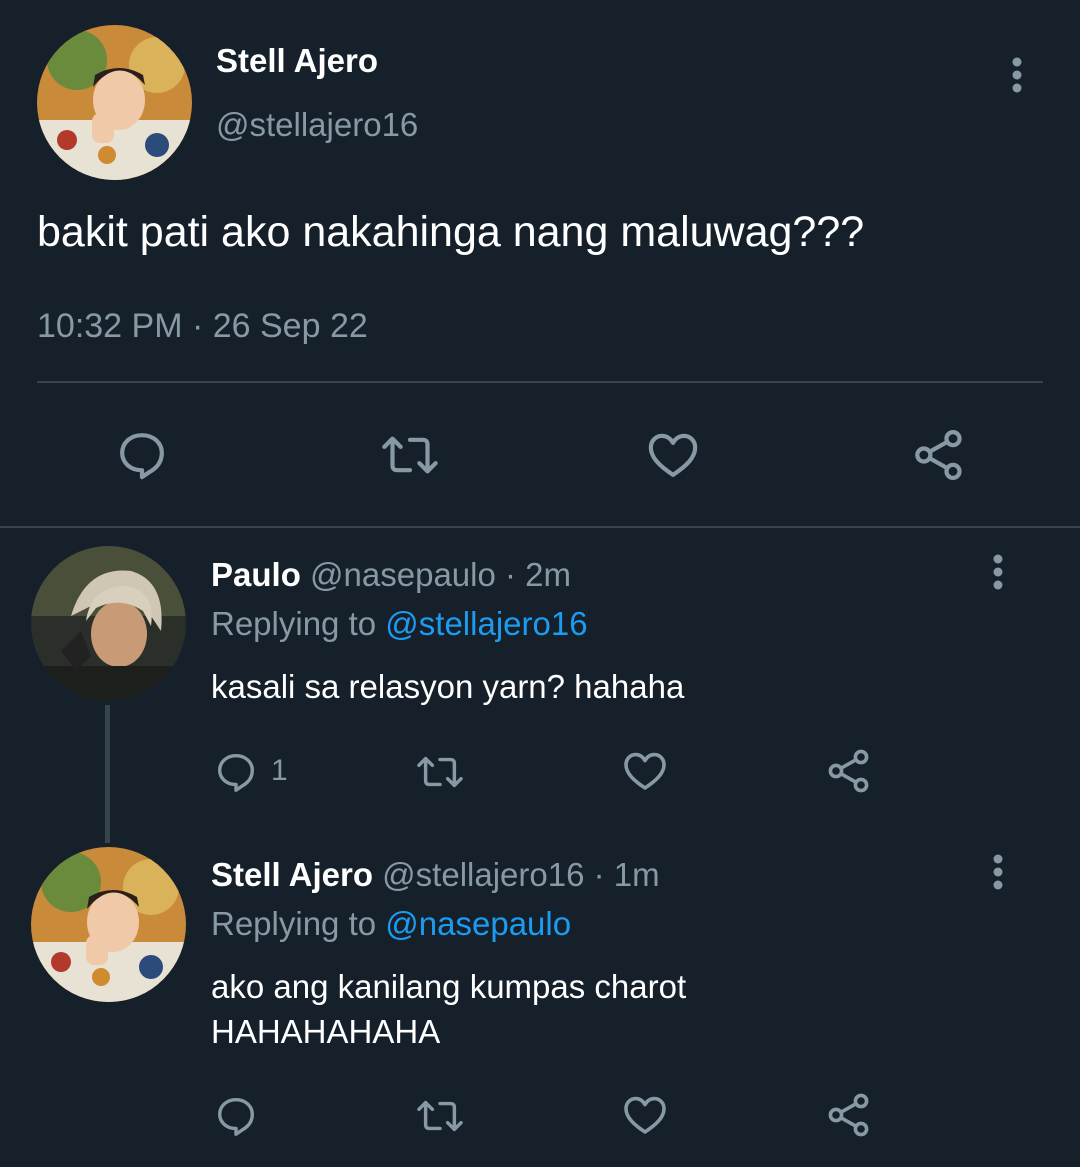  Describe the element at coordinates (317, 125) in the screenshot. I see `author-handle: @stellajero16` at that location.